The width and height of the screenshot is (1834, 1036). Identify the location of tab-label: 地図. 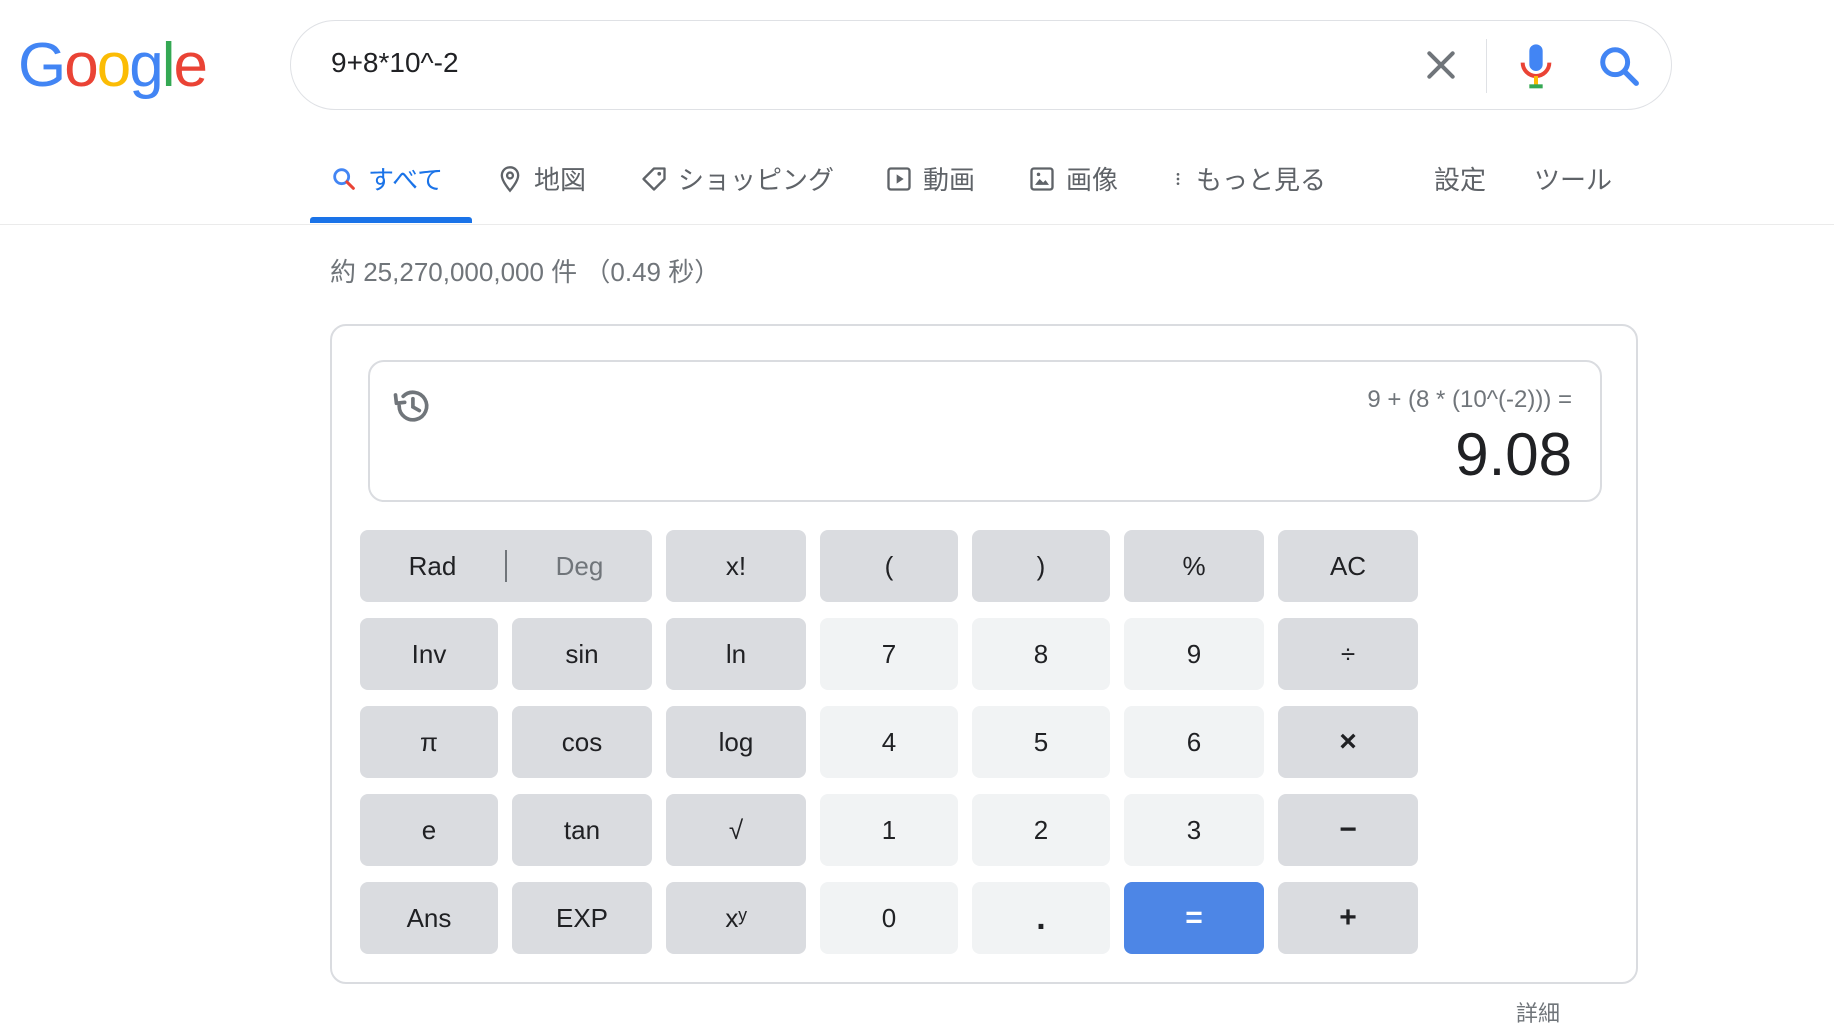
(560, 180).